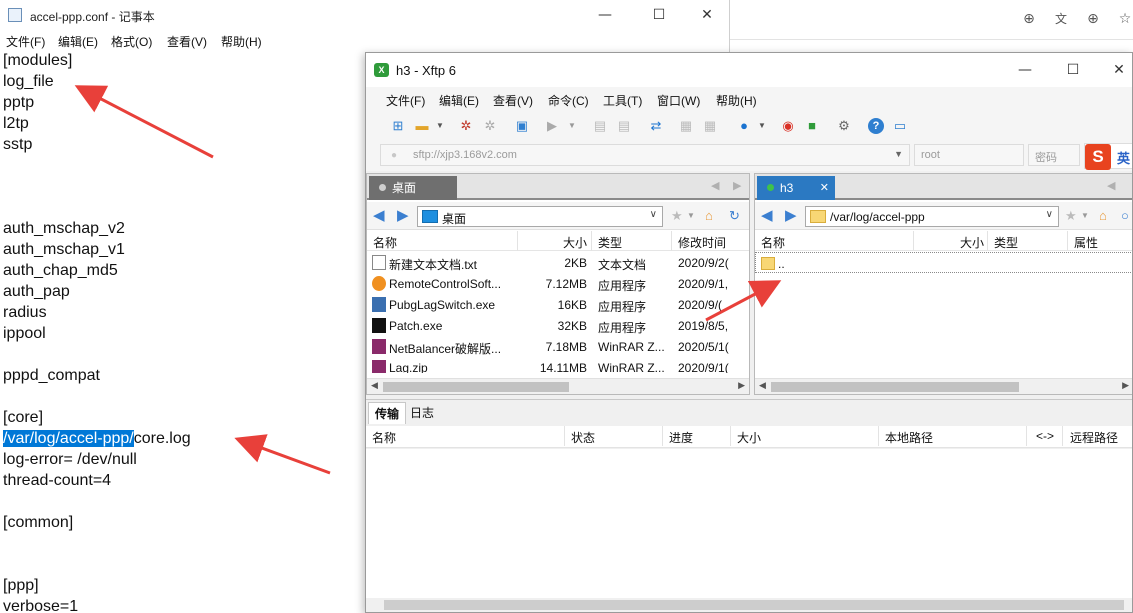  Describe the element at coordinates (1125, 19) in the screenshot. I see `star-icon: ☆` at that location.